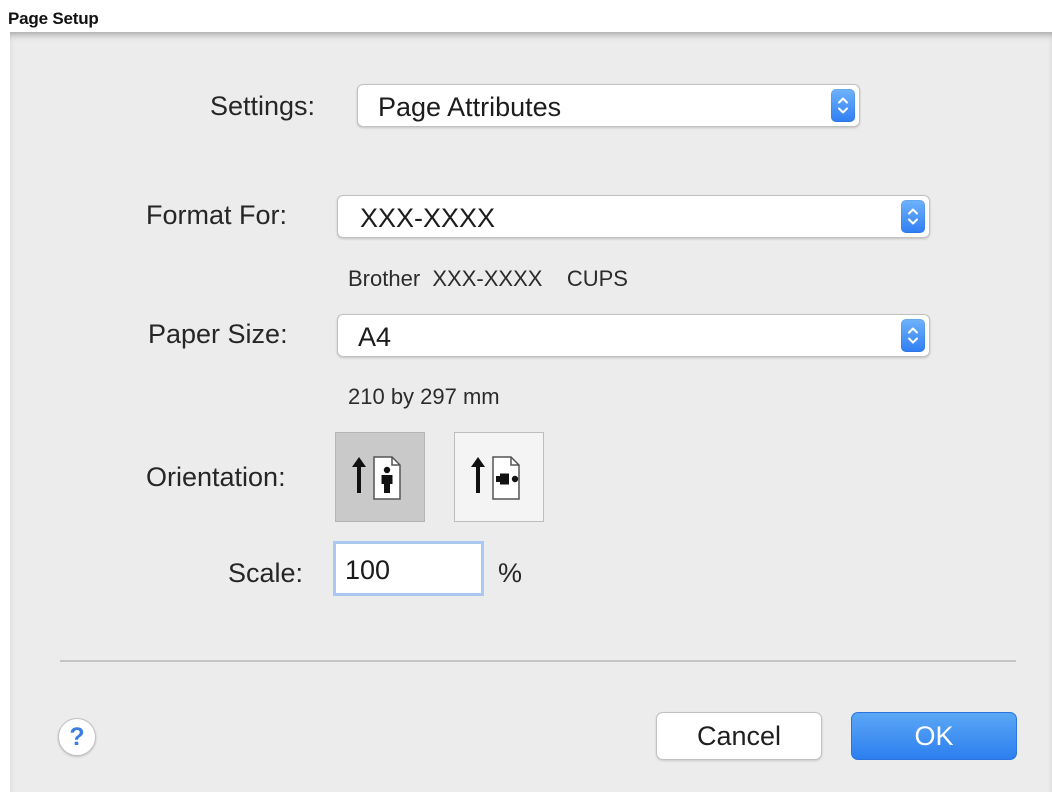  What do you see at coordinates (913, 335) in the screenshot?
I see `paper-size-stepper-icon` at bounding box center [913, 335].